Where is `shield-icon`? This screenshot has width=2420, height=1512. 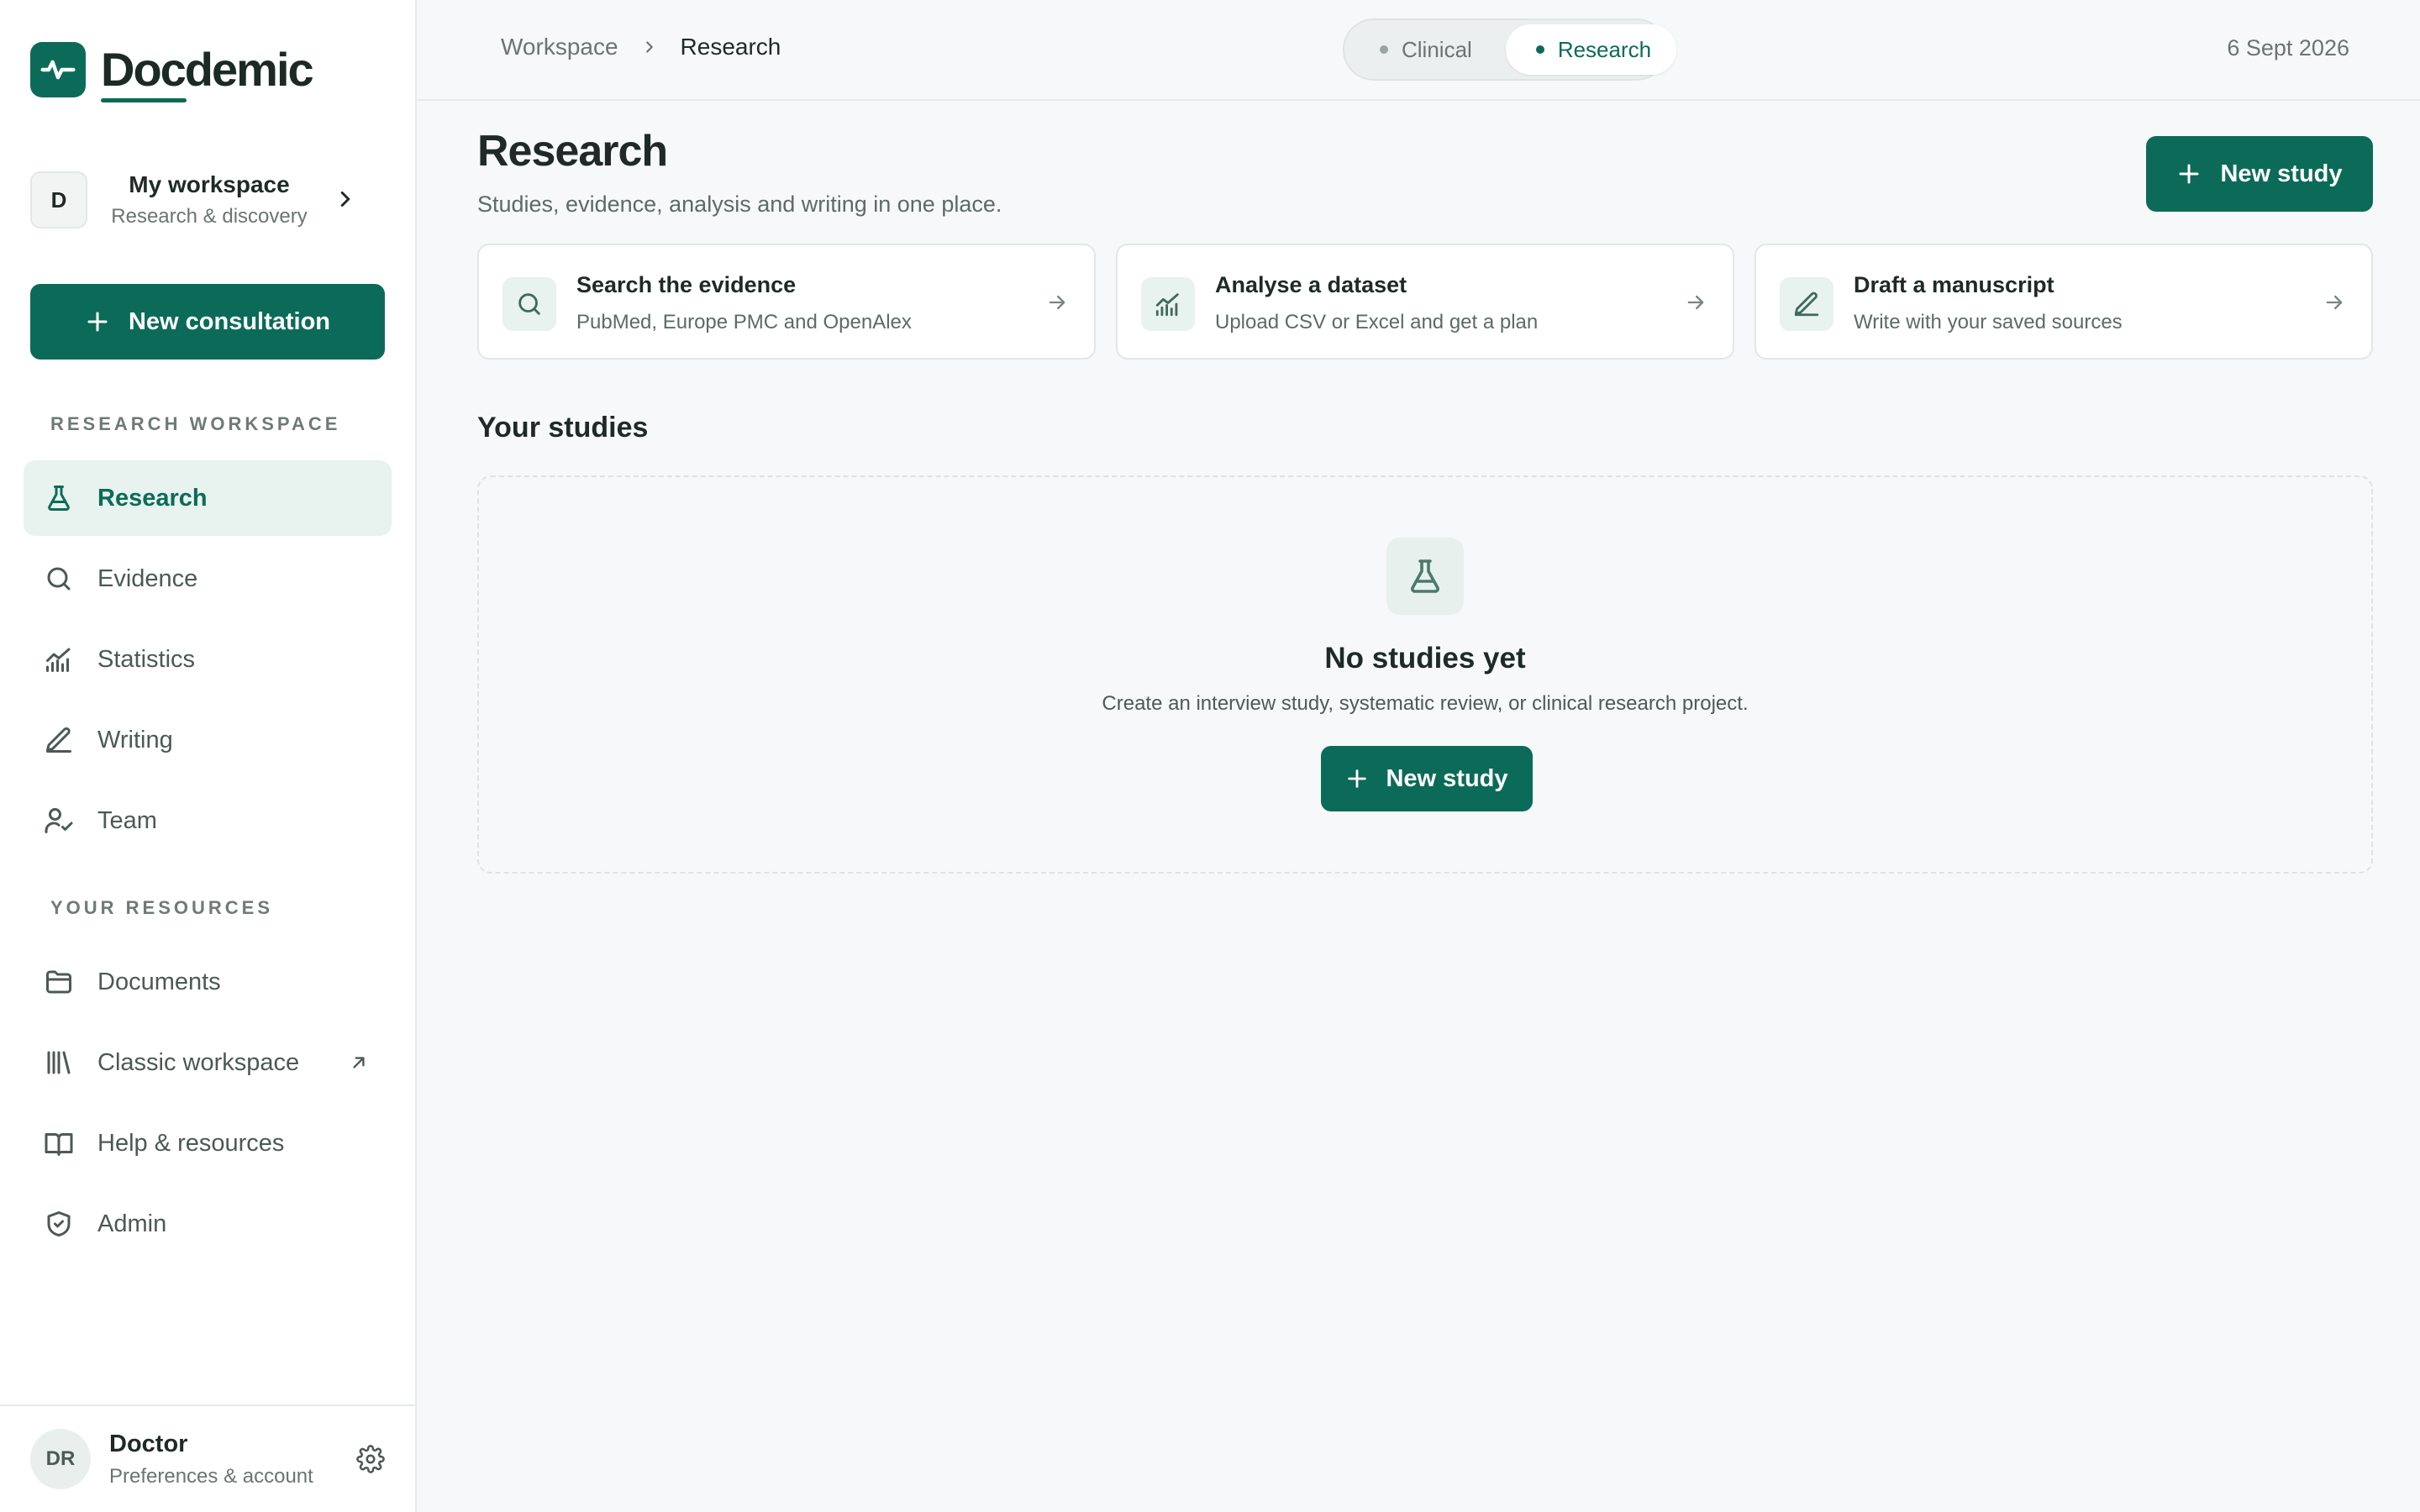 shield-icon is located at coordinates (59, 1224).